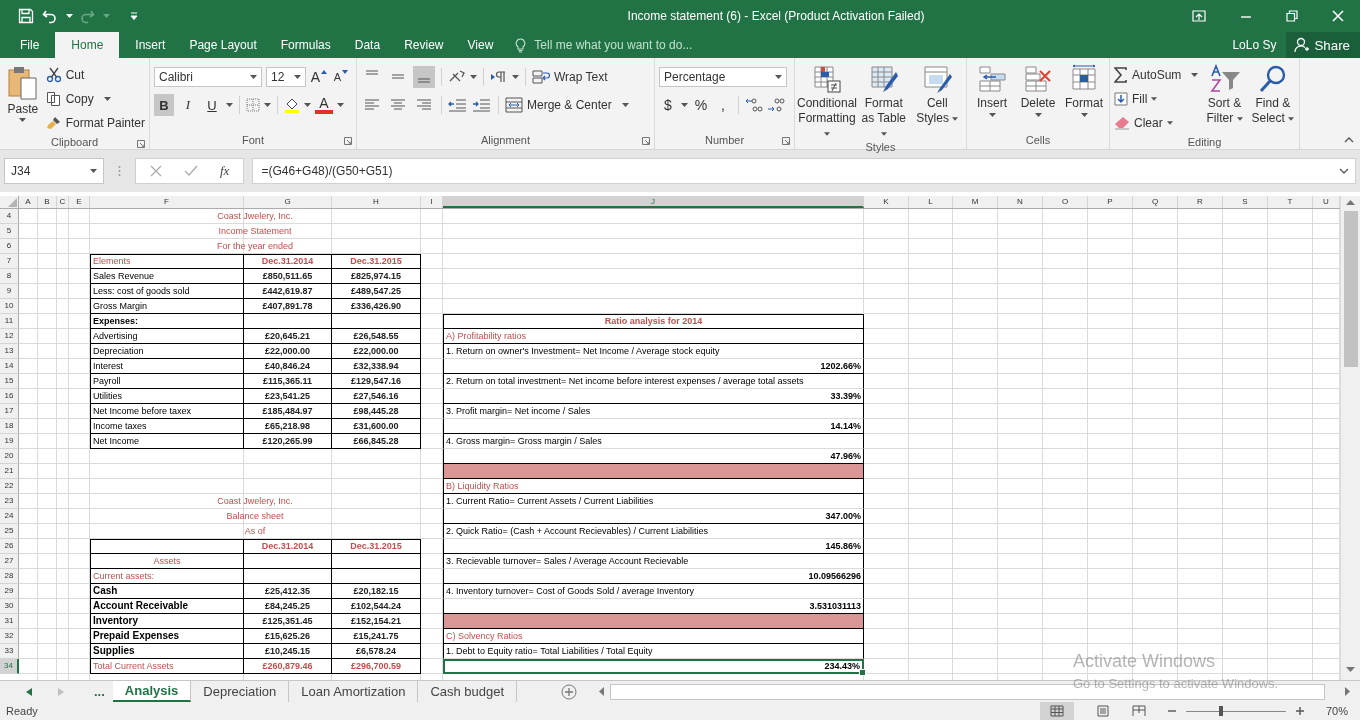  What do you see at coordinates (292, 105) in the screenshot?
I see `fill-bucket-icon` at bounding box center [292, 105].